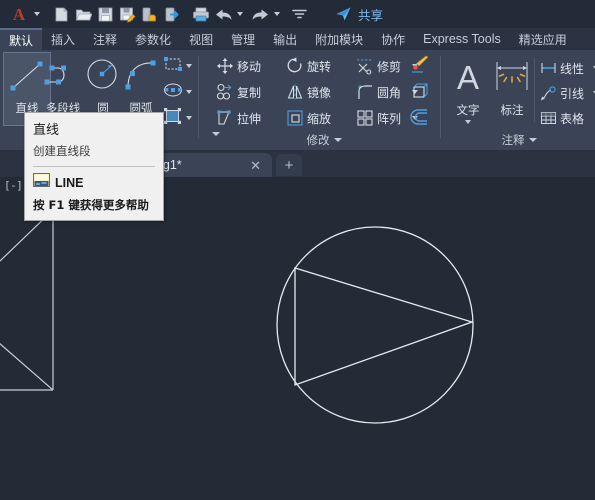 The width and height of the screenshot is (595, 500). Describe the element at coordinates (319, 92) in the screenshot. I see `modify-tool-mirror-label: 镜像` at that location.